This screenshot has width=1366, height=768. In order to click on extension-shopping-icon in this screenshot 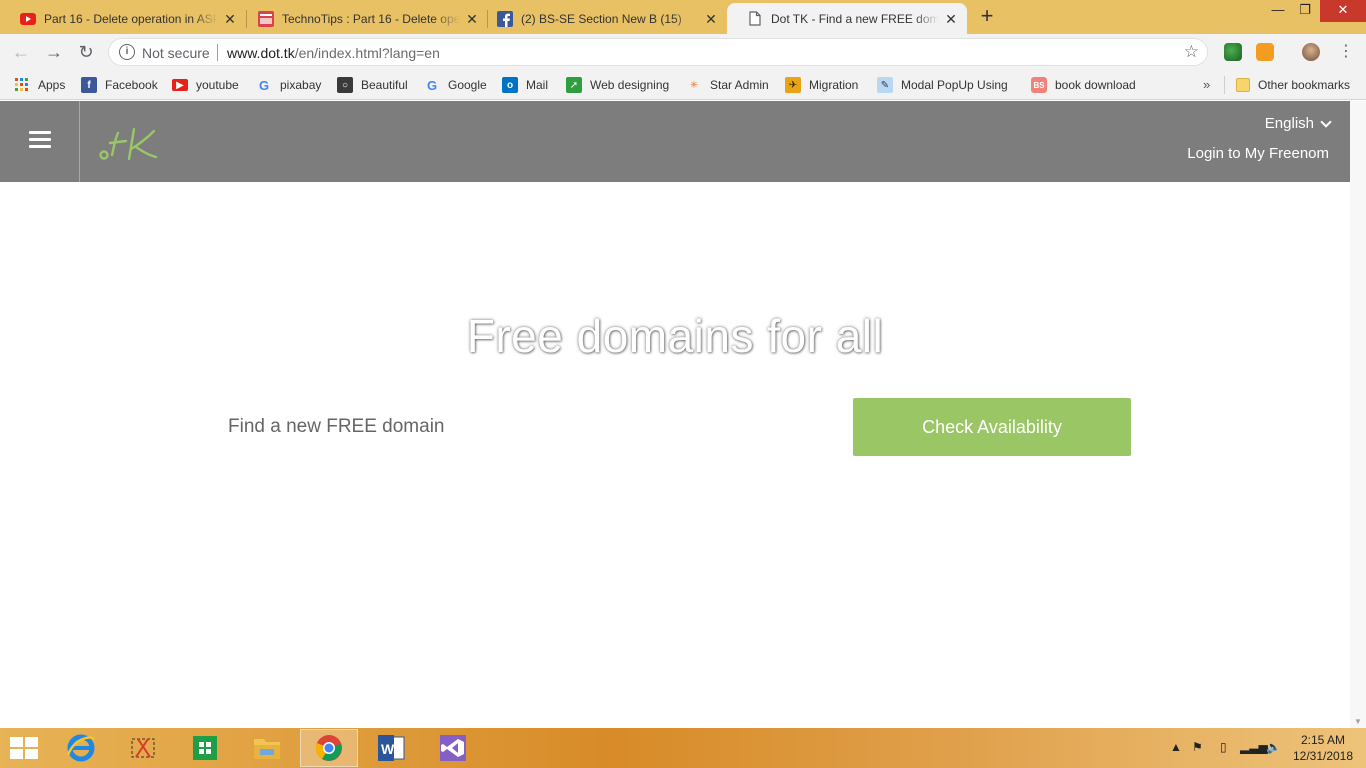, I will do `click(1265, 52)`.